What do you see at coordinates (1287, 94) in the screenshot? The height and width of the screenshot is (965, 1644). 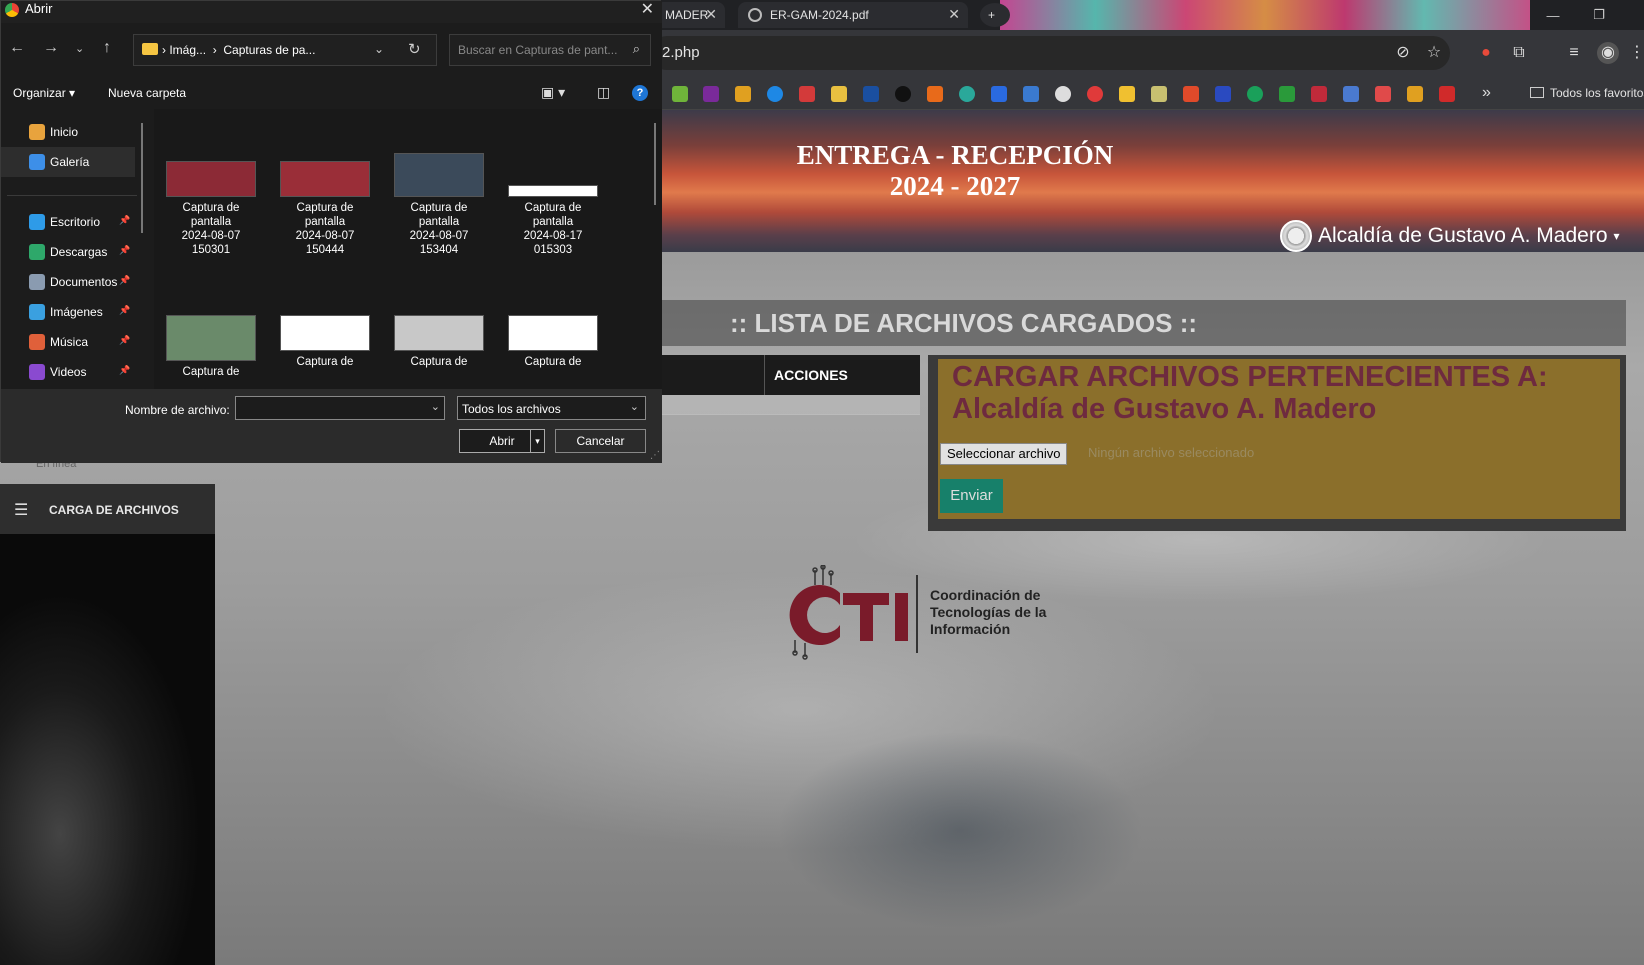 I see `bookmark-w-icon` at bounding box center [1287, 94].